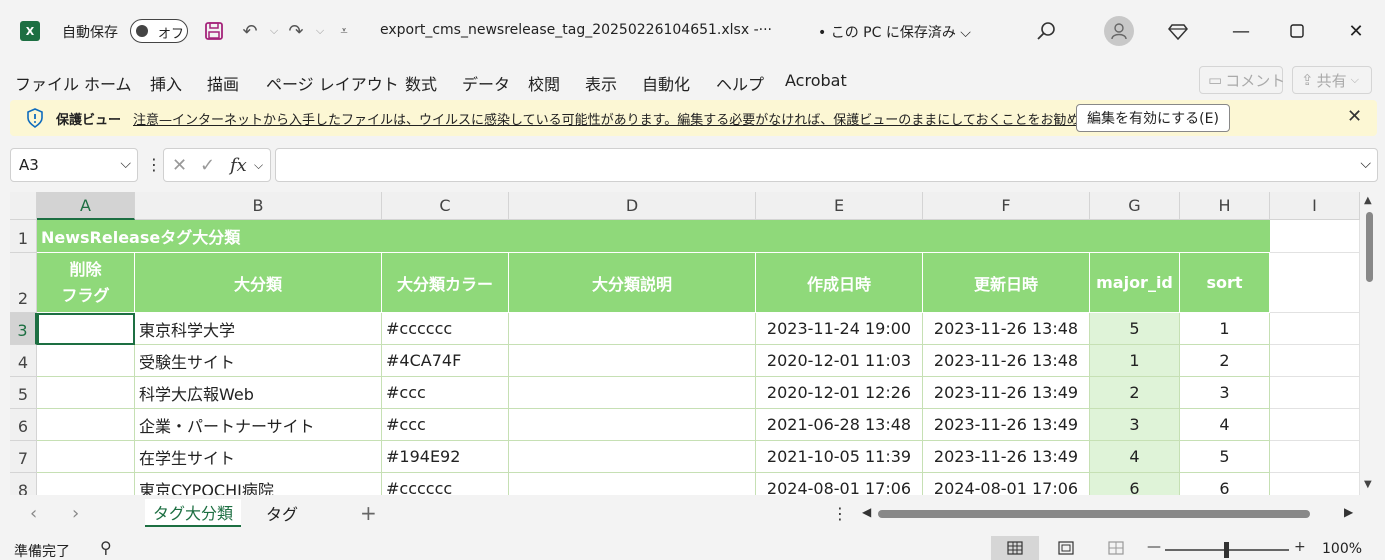 The image size is (1385, 560). Describe the element at coordinates (1135, 283) in the screenshot. I see `header-major-id: major_id` at that location.